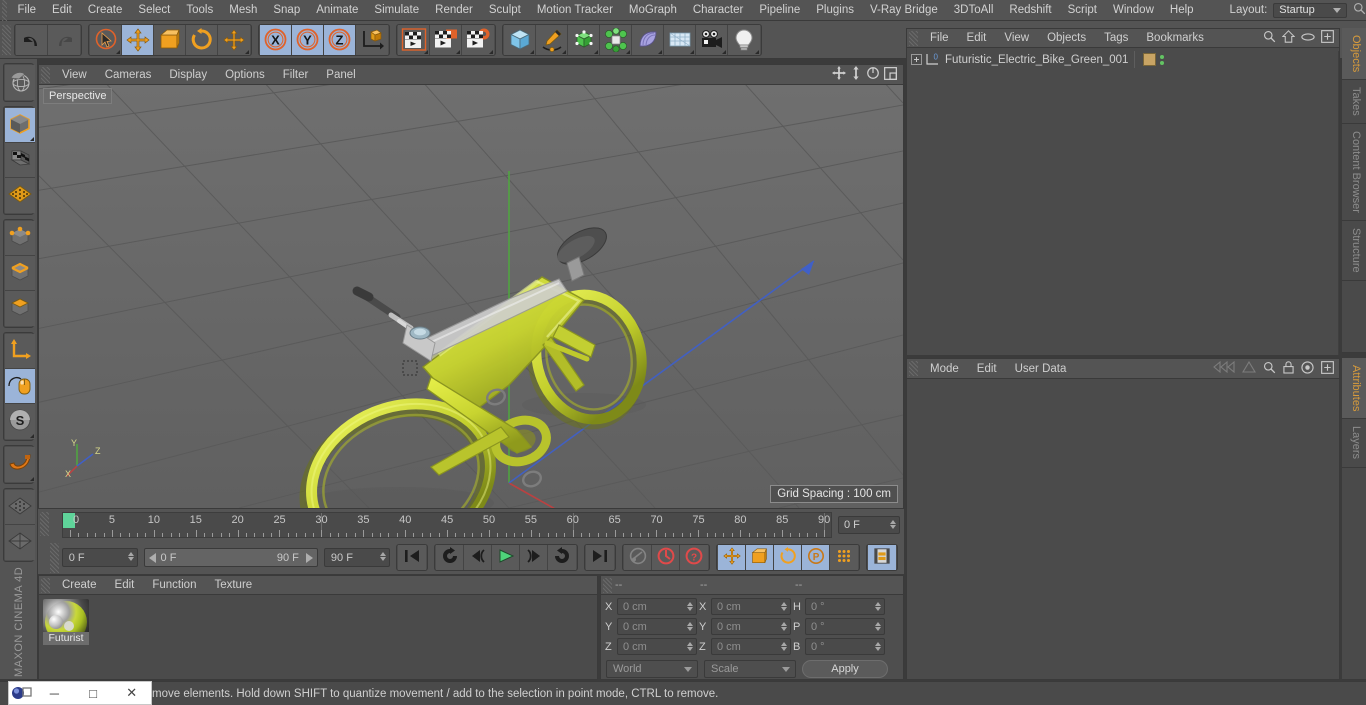 The height and width of the screenshot is (705, 1366). What do you see at coordinates (105, 10) in the screenshot?
I see `menu-create: Create` at bounding box center [105, 10].